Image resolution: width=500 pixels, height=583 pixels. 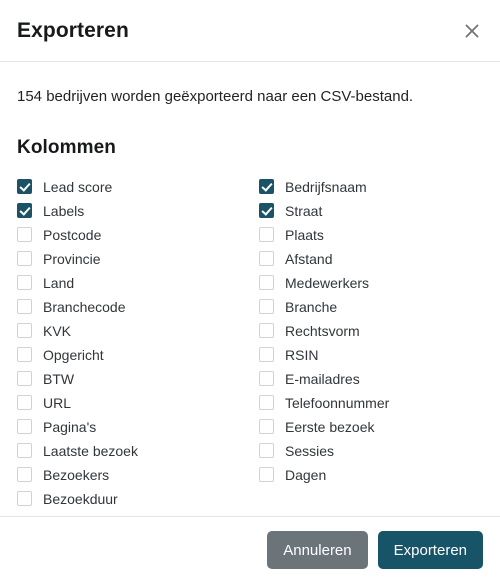 I want to click on column-checkbox-row: E-mailadres, so click(x=371, y=379).